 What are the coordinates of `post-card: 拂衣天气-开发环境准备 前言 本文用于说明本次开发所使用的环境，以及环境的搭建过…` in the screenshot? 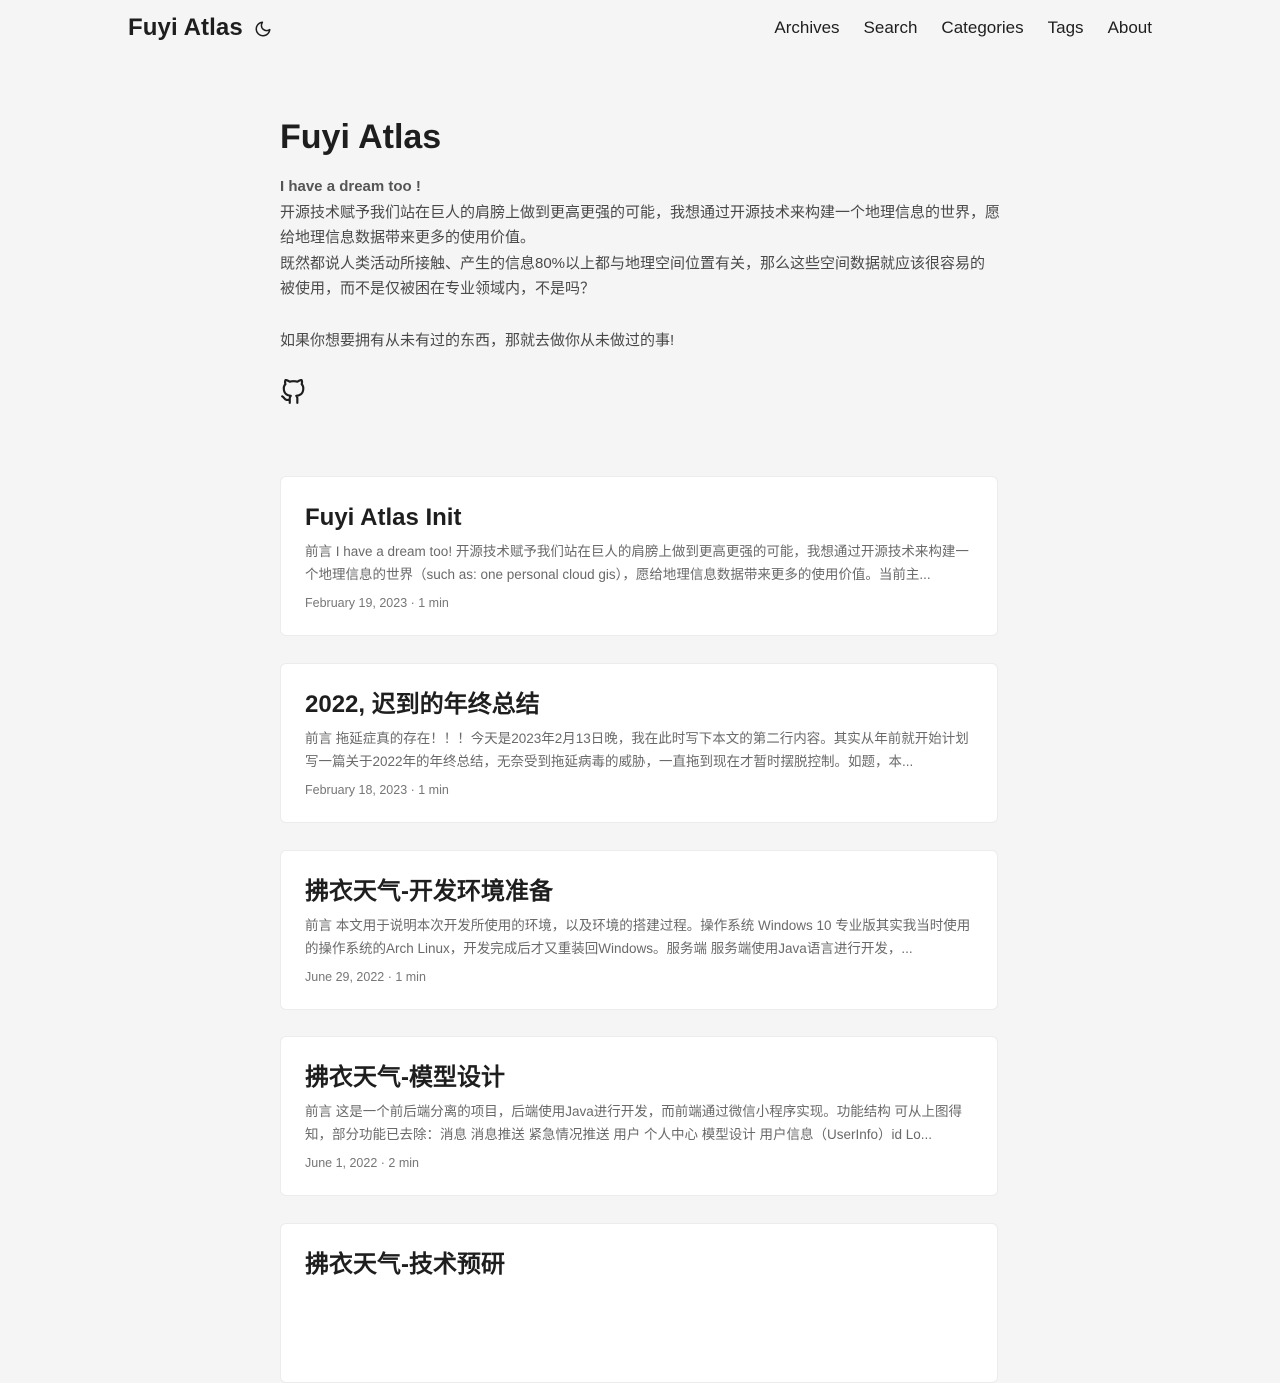 It's located at (639, 930).